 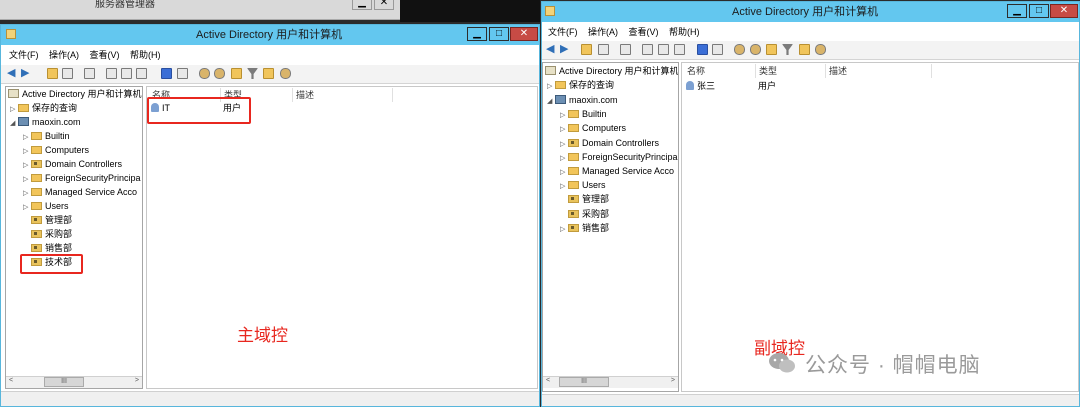 I want to click on column-header-type: 类型, so click(x=791, y=71).